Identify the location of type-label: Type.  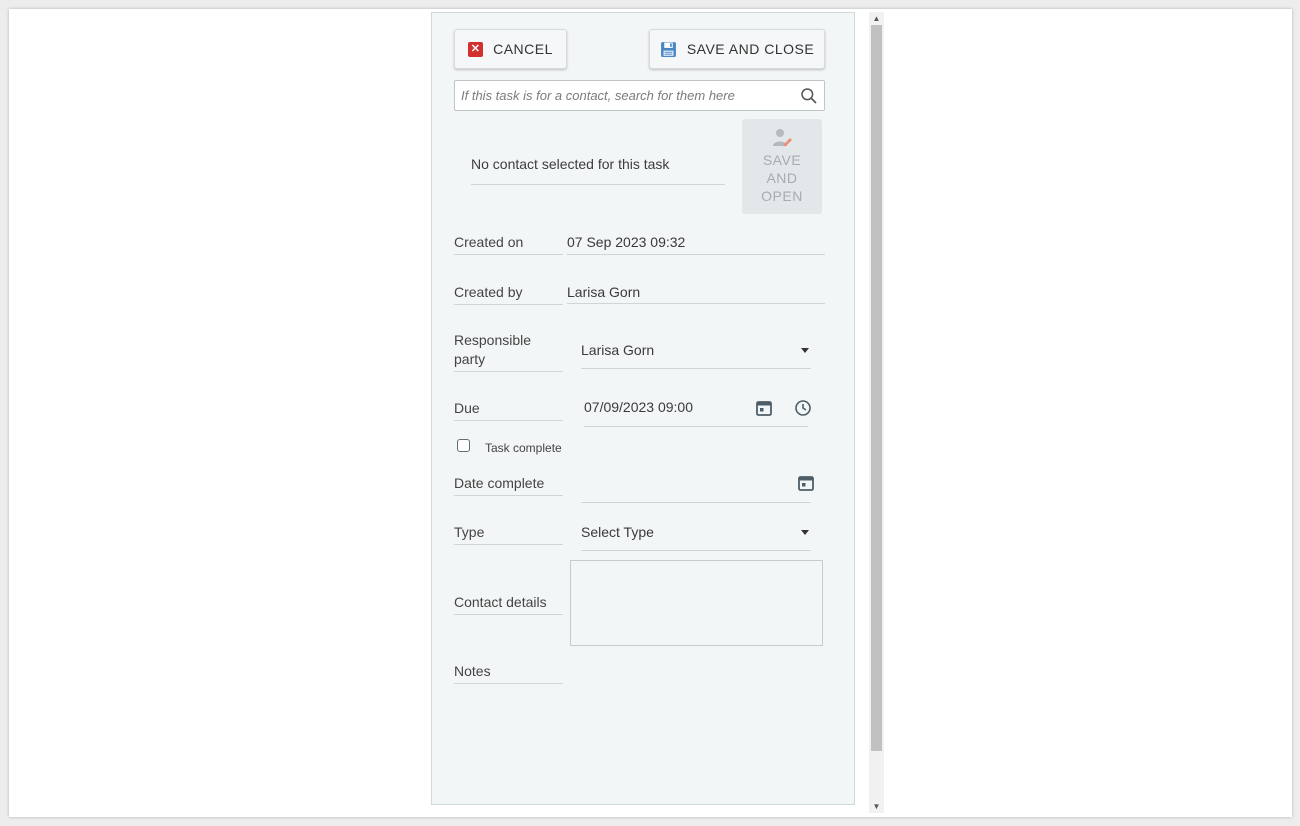
(508, 534).